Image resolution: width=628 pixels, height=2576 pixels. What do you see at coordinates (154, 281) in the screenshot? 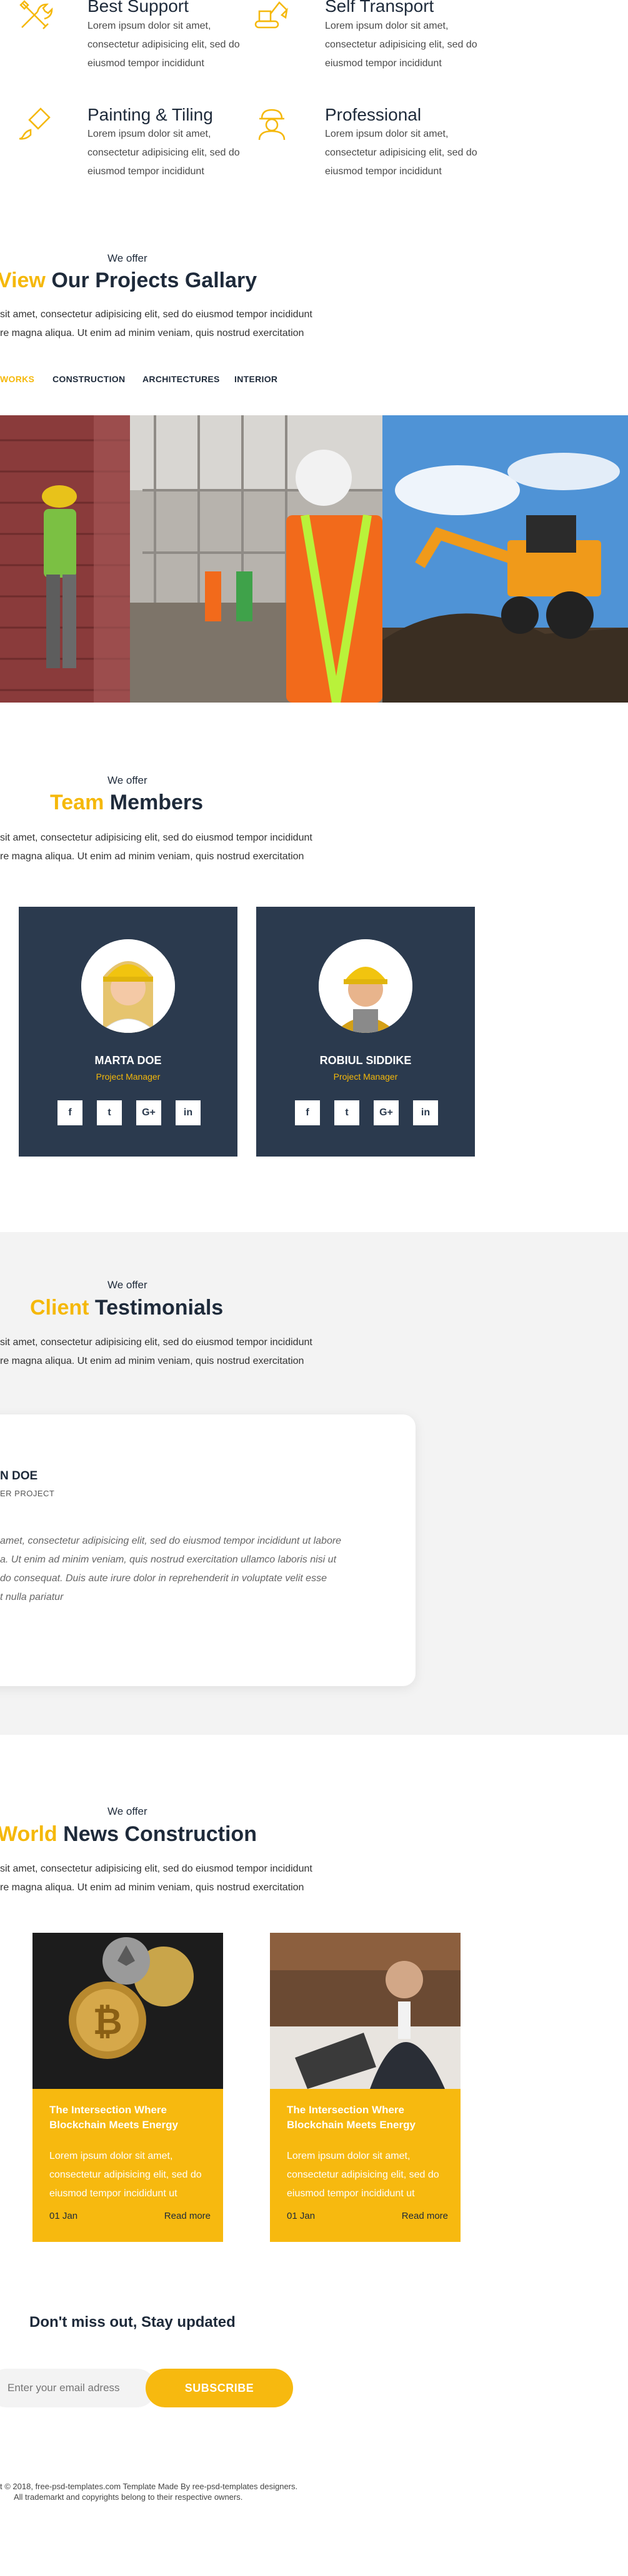
I see `title-rest: Our Projects Gallary` at bounding box center [154, 281].